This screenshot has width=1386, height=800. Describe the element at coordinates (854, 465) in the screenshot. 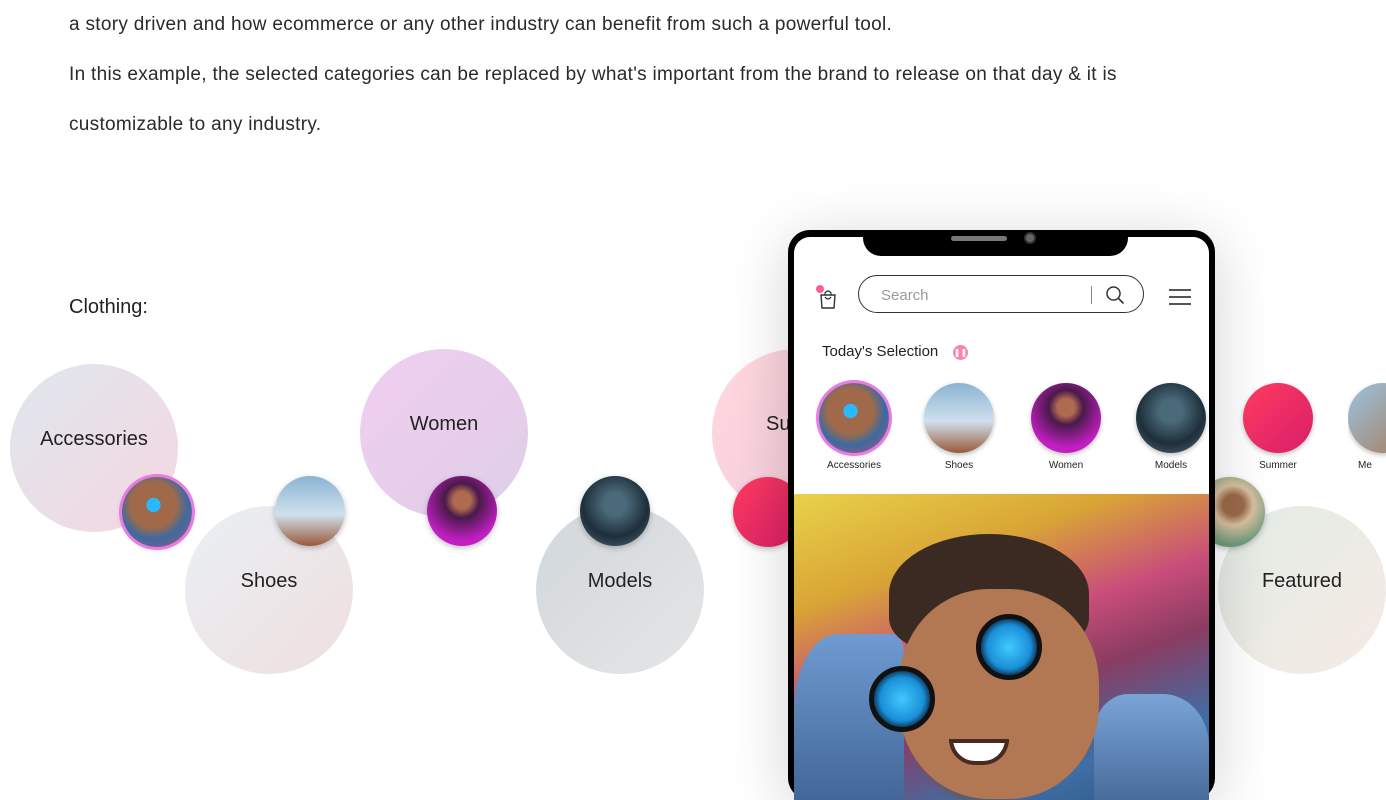

I see `category-label: Accessories` at that location.